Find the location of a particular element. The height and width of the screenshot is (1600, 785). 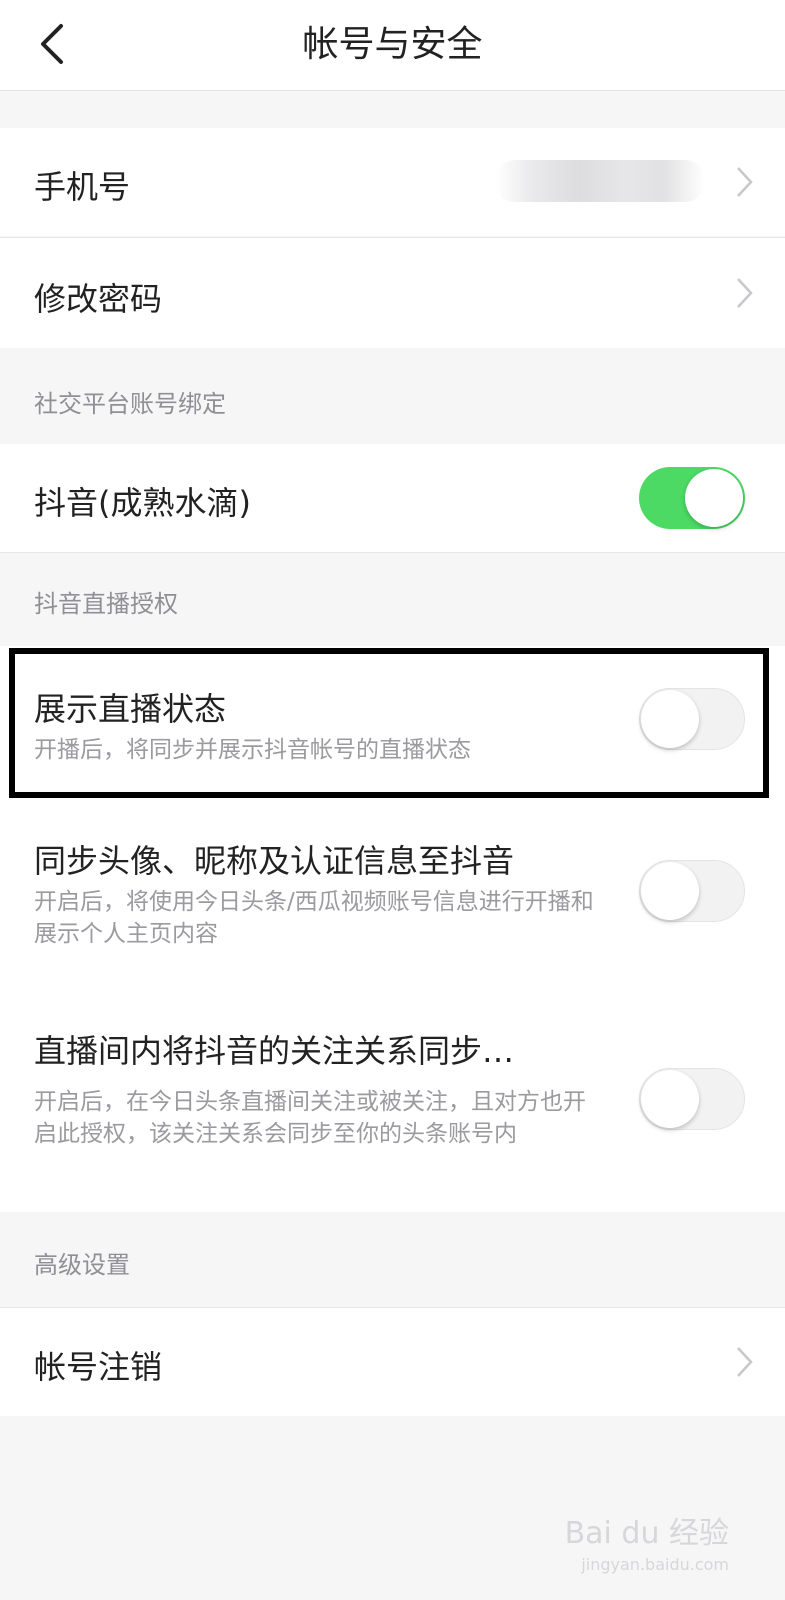

deactivate-account-label: 帐号注销 is located at coordinates (98, 1367).